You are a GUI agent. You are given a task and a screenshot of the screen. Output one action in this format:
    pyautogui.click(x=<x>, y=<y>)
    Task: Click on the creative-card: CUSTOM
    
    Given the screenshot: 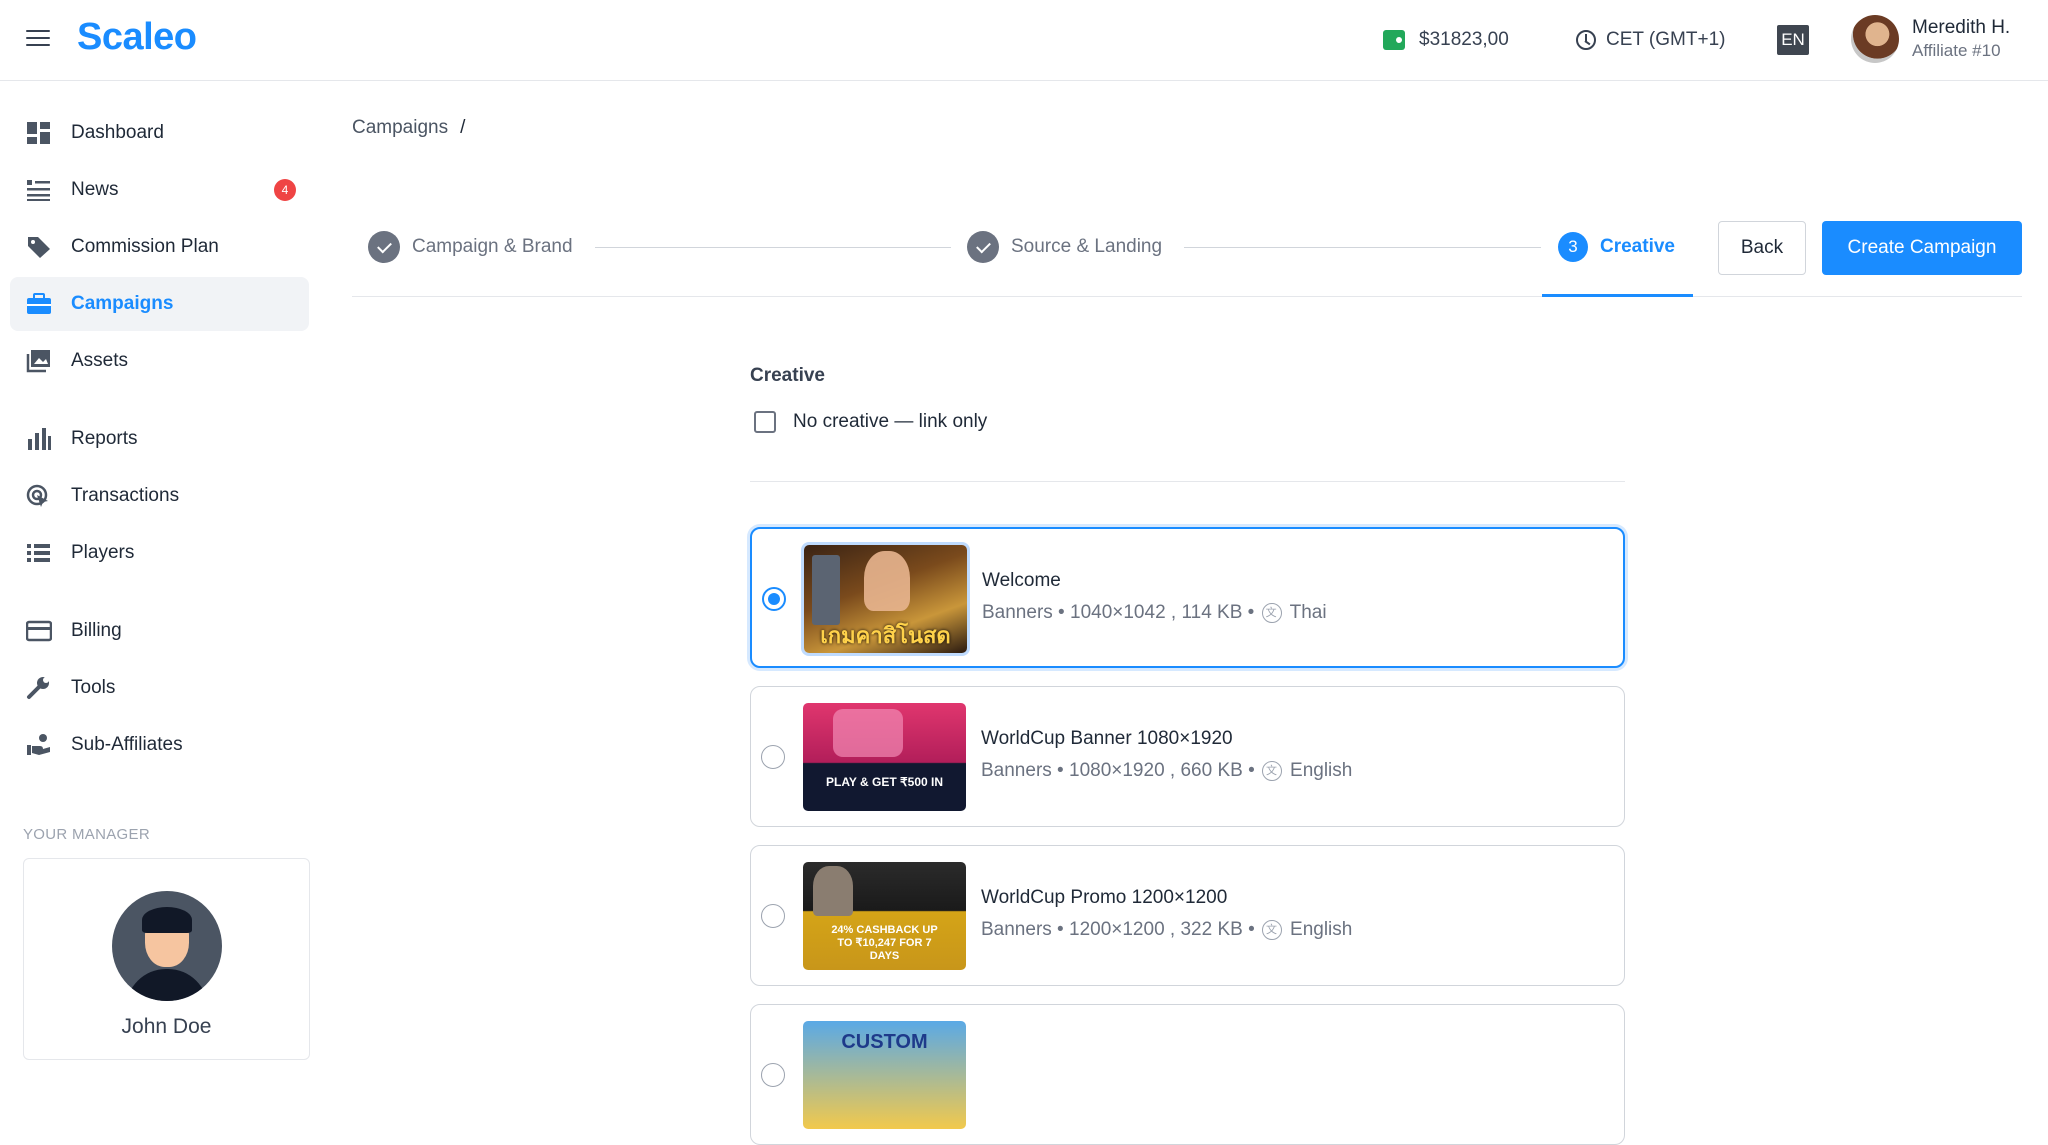 What is the action you would take?
    pyautogui.click(x=1187, y=1074)
    